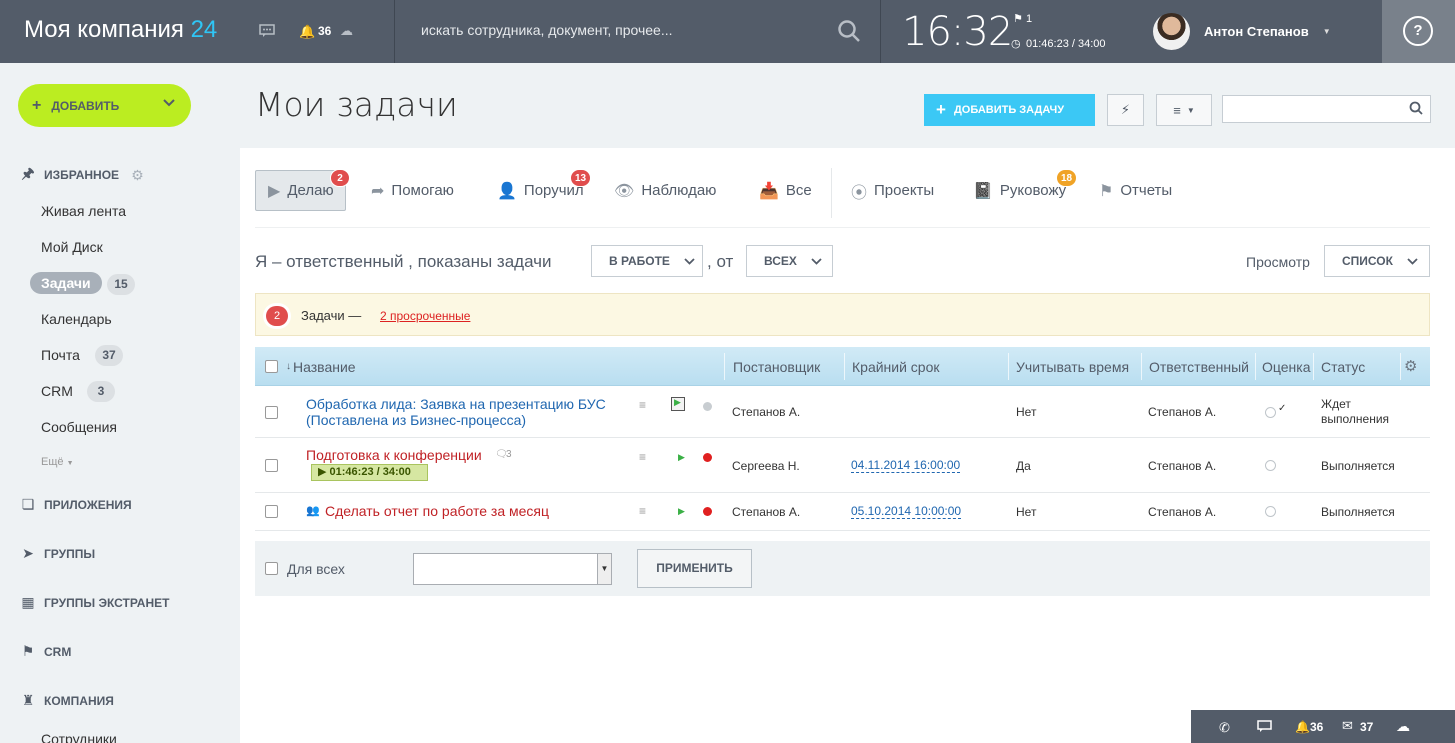 The width and height of the screenshot is (1455, 743). I want to click on col-status: Статус, so click(1343, 367).